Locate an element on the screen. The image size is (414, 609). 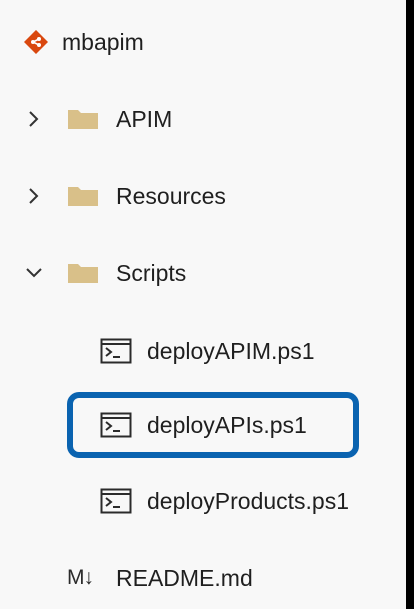
tree-file-readme: M↓ README.md is located at coordinates (203, 578).